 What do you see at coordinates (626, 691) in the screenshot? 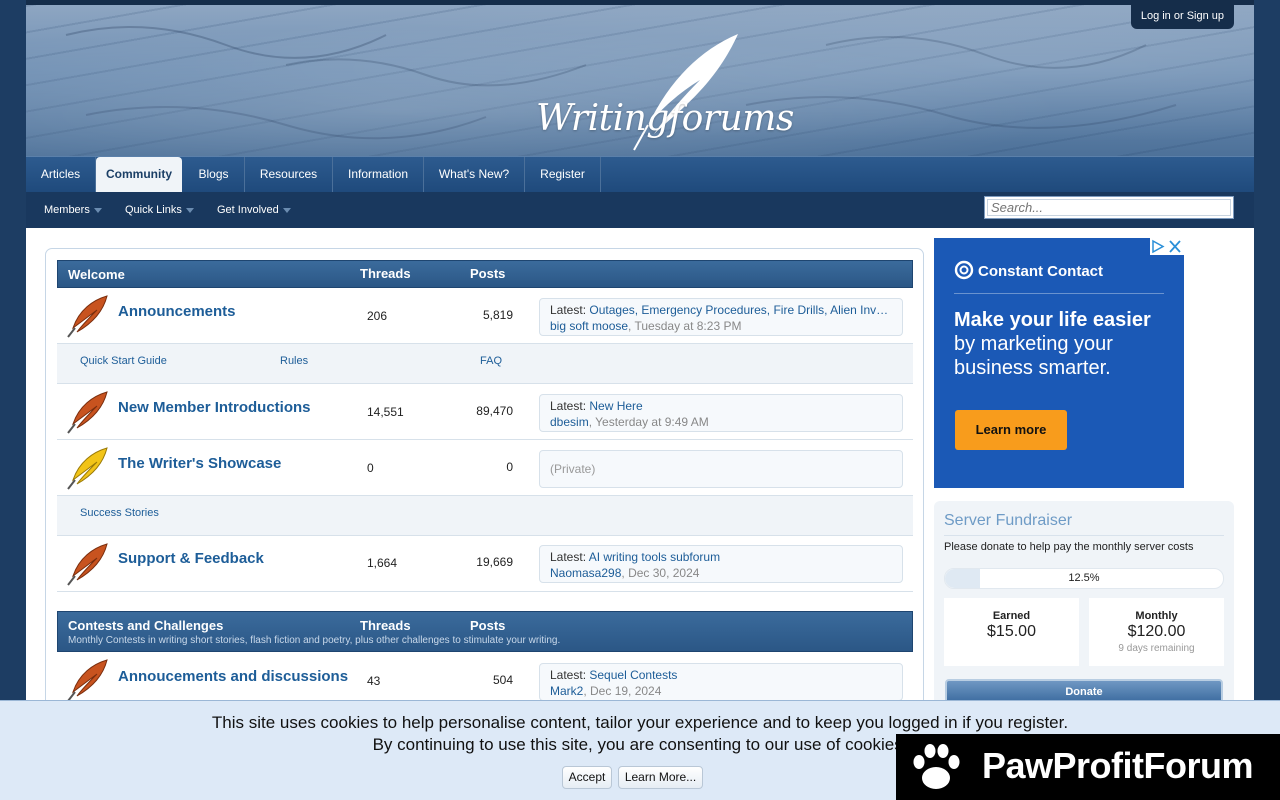
I see `latest-time: Dec 19, 2024` at bounding box center [626, 691].